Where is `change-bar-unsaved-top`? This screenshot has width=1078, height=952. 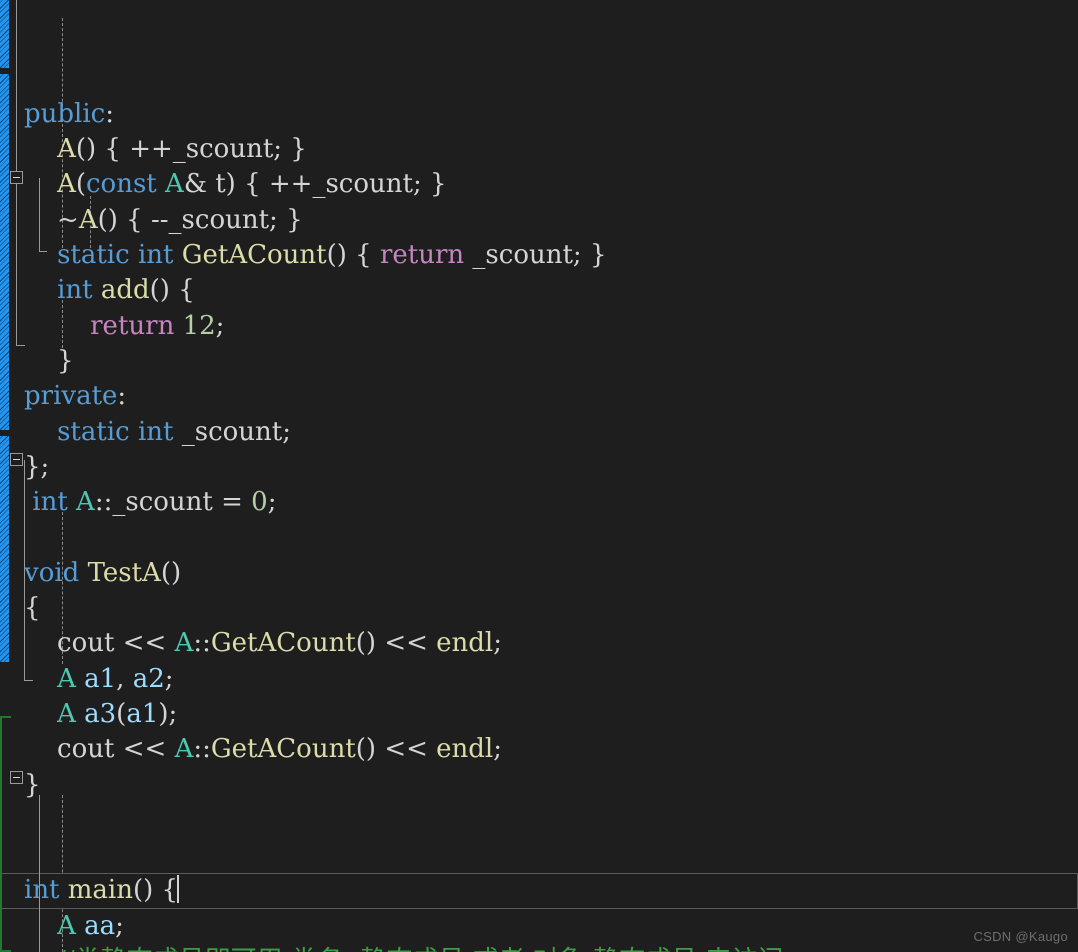 change-bar-unsaved-top is located at coordinates (4, 34).